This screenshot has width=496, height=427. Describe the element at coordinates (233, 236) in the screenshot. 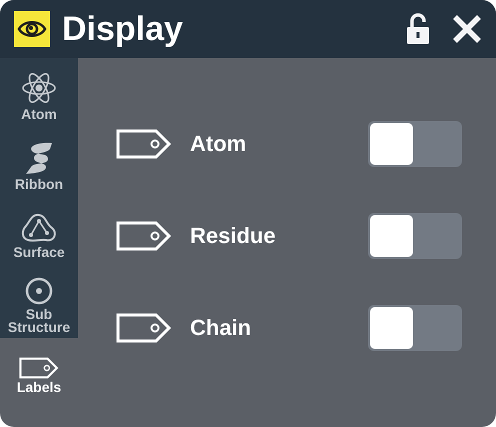

I see `option-label: Residue` at that location.